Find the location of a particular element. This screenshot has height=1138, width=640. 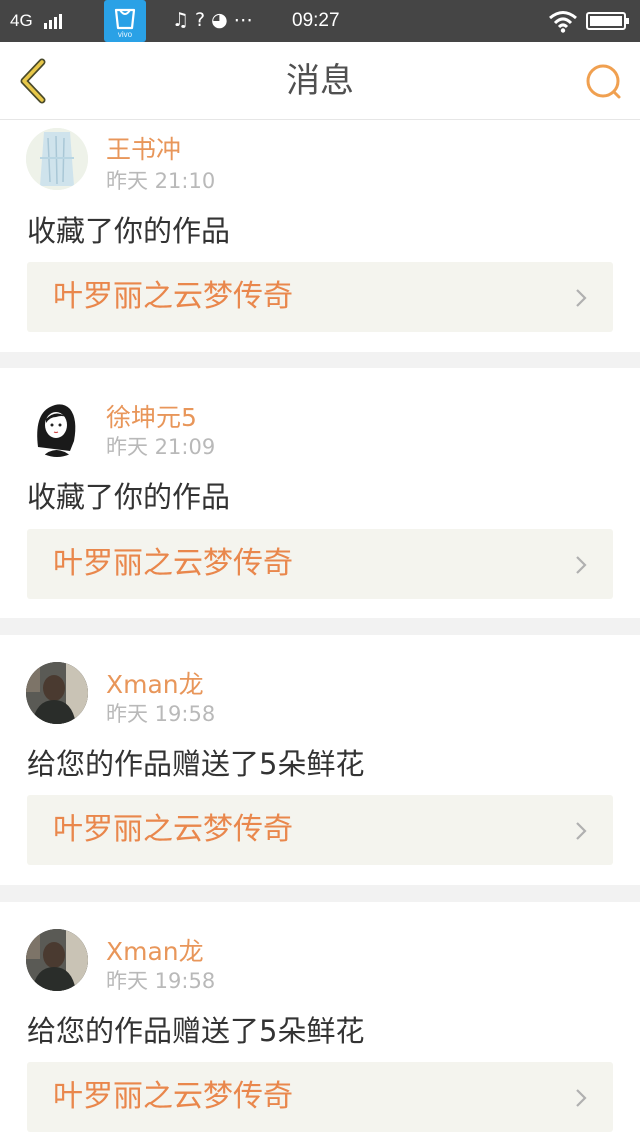

page-title: 消息 is located at coordinates (320, 81).